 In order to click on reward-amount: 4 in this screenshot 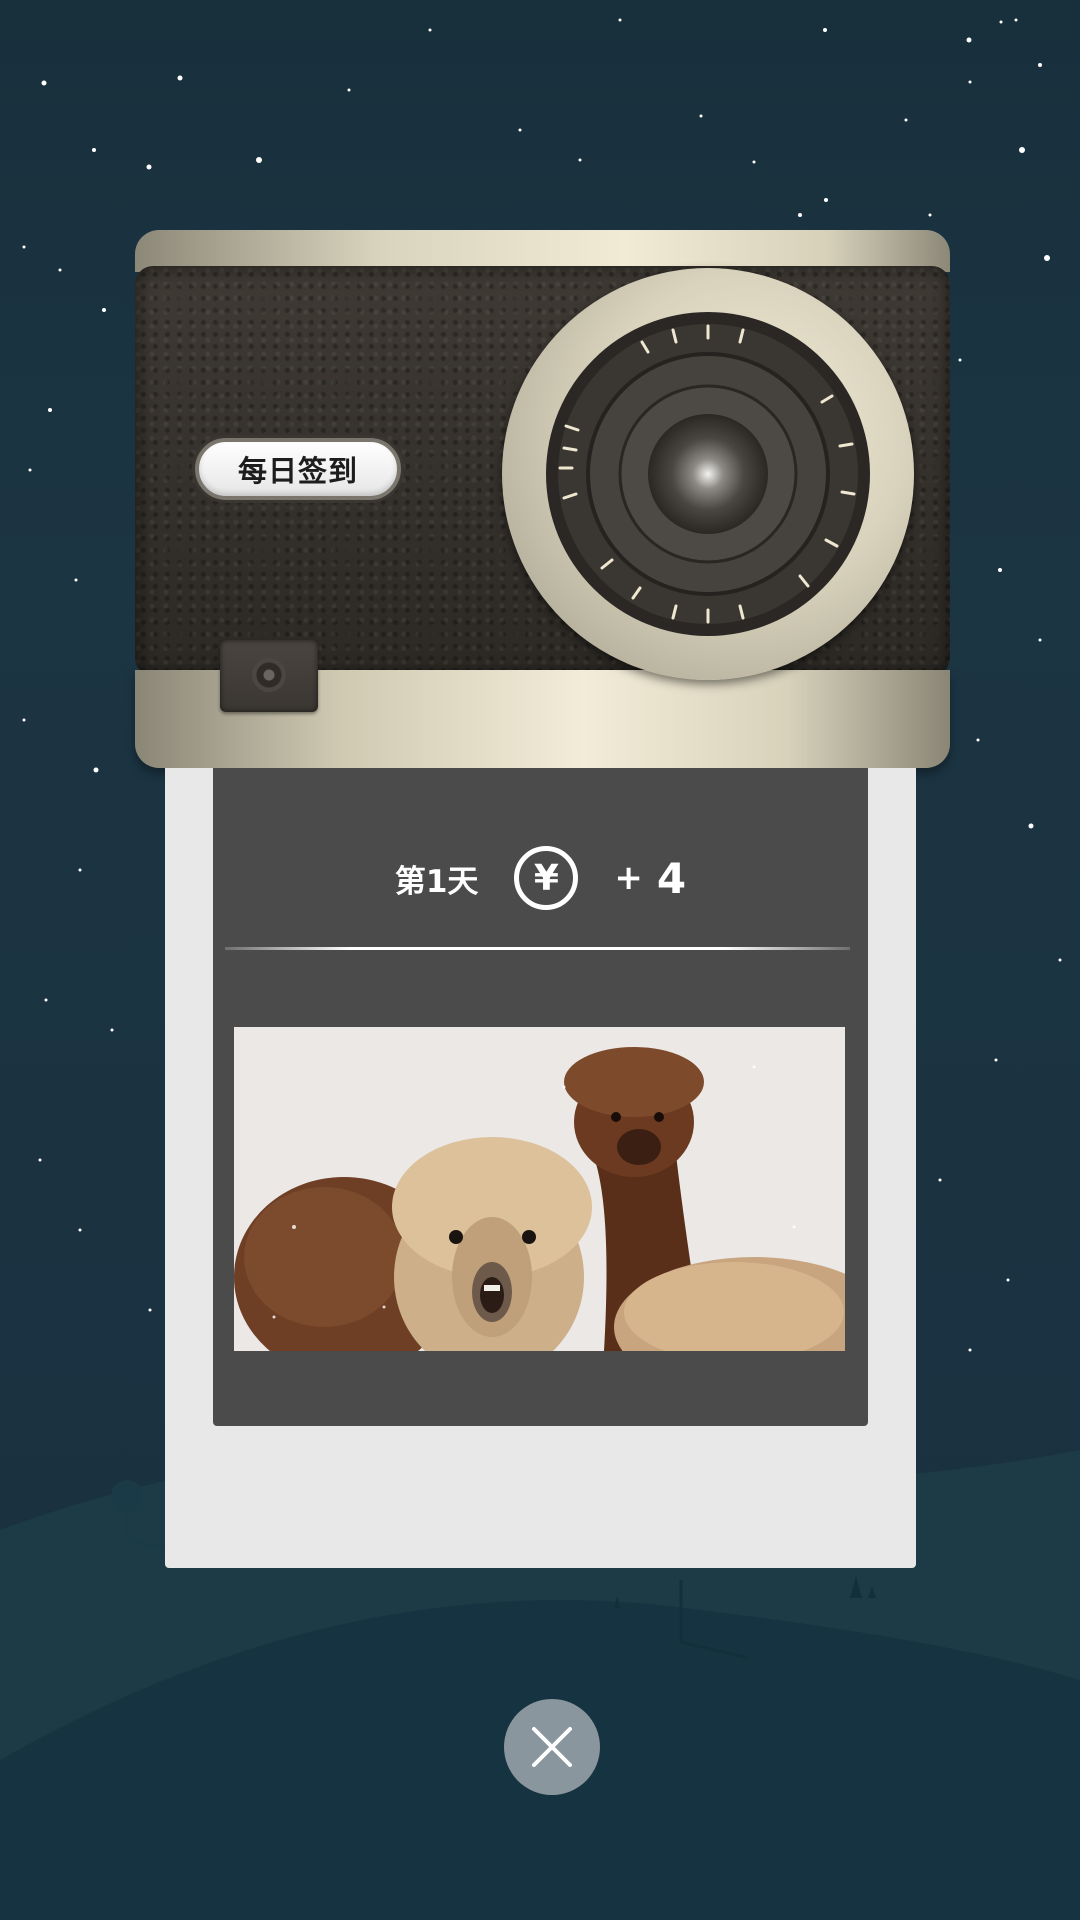, I will do `click(671, 878)`.